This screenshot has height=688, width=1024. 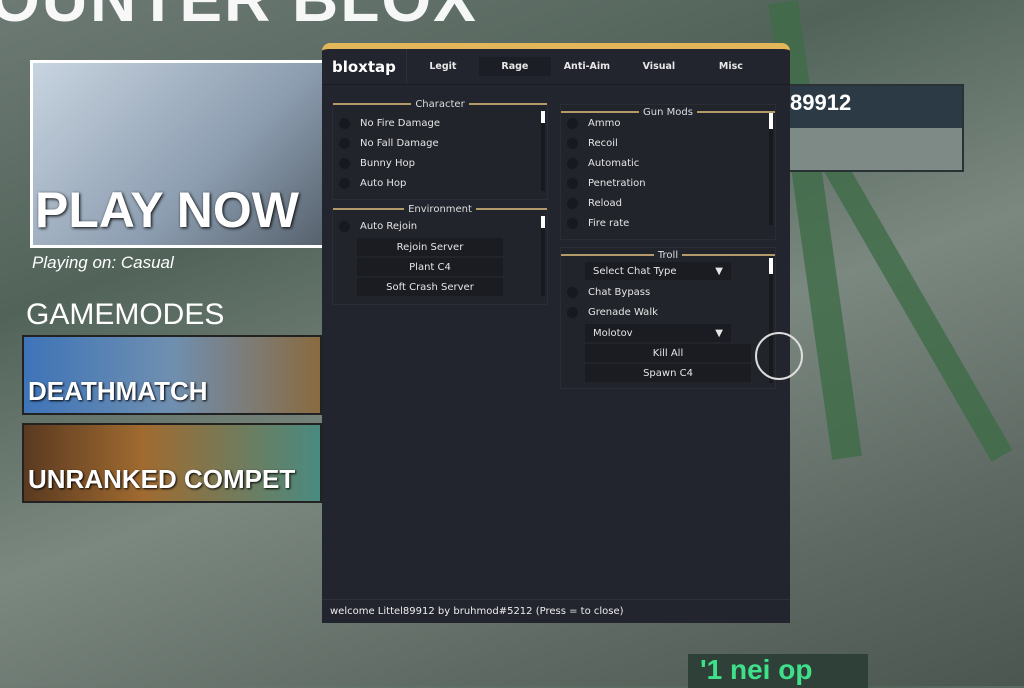 What do you see at coordinates (440, 209) in the screenshot?
I see `section-title: Environment` at bounding box center [440, 209].